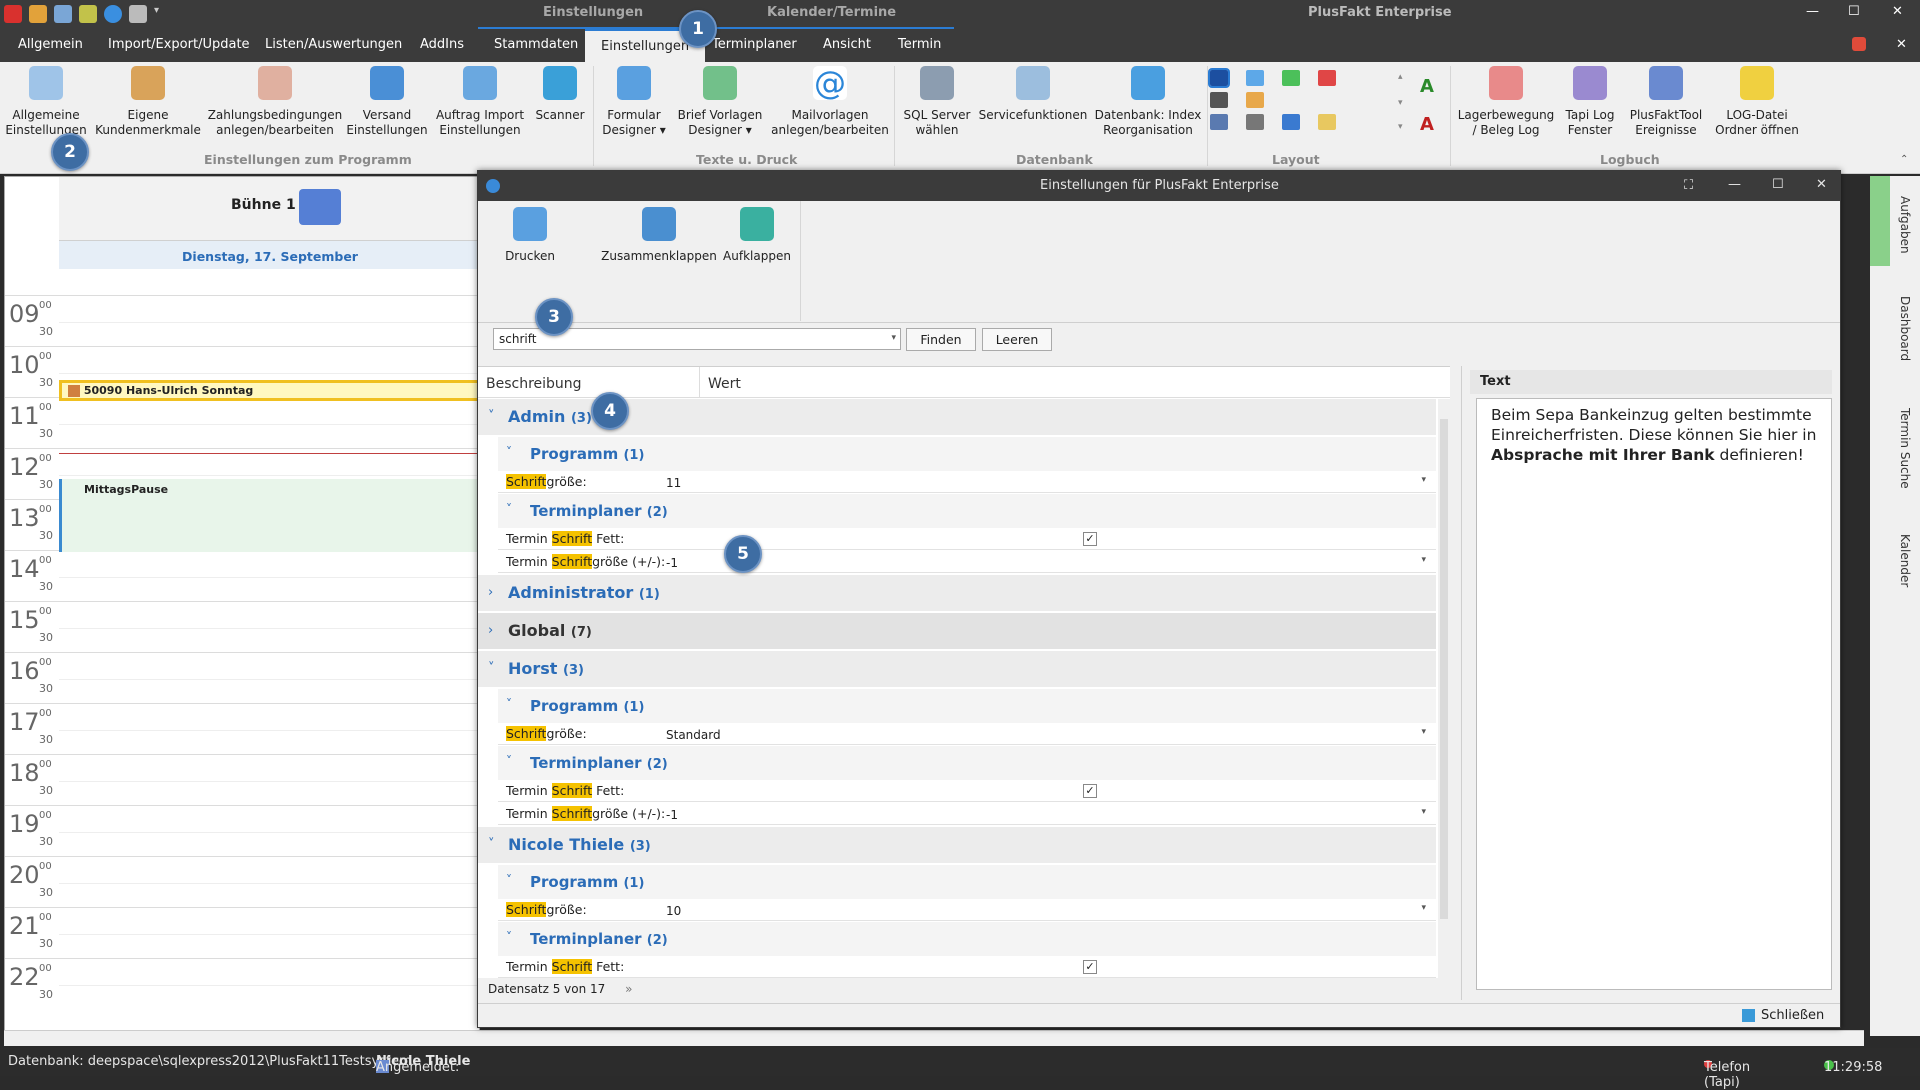 This screenshot has height=1090, width=1920. What do you see at coordinates (243, 575) in the screenshot?
I see `hour-slot: 14 00 30` at bounding box center [243, 575].